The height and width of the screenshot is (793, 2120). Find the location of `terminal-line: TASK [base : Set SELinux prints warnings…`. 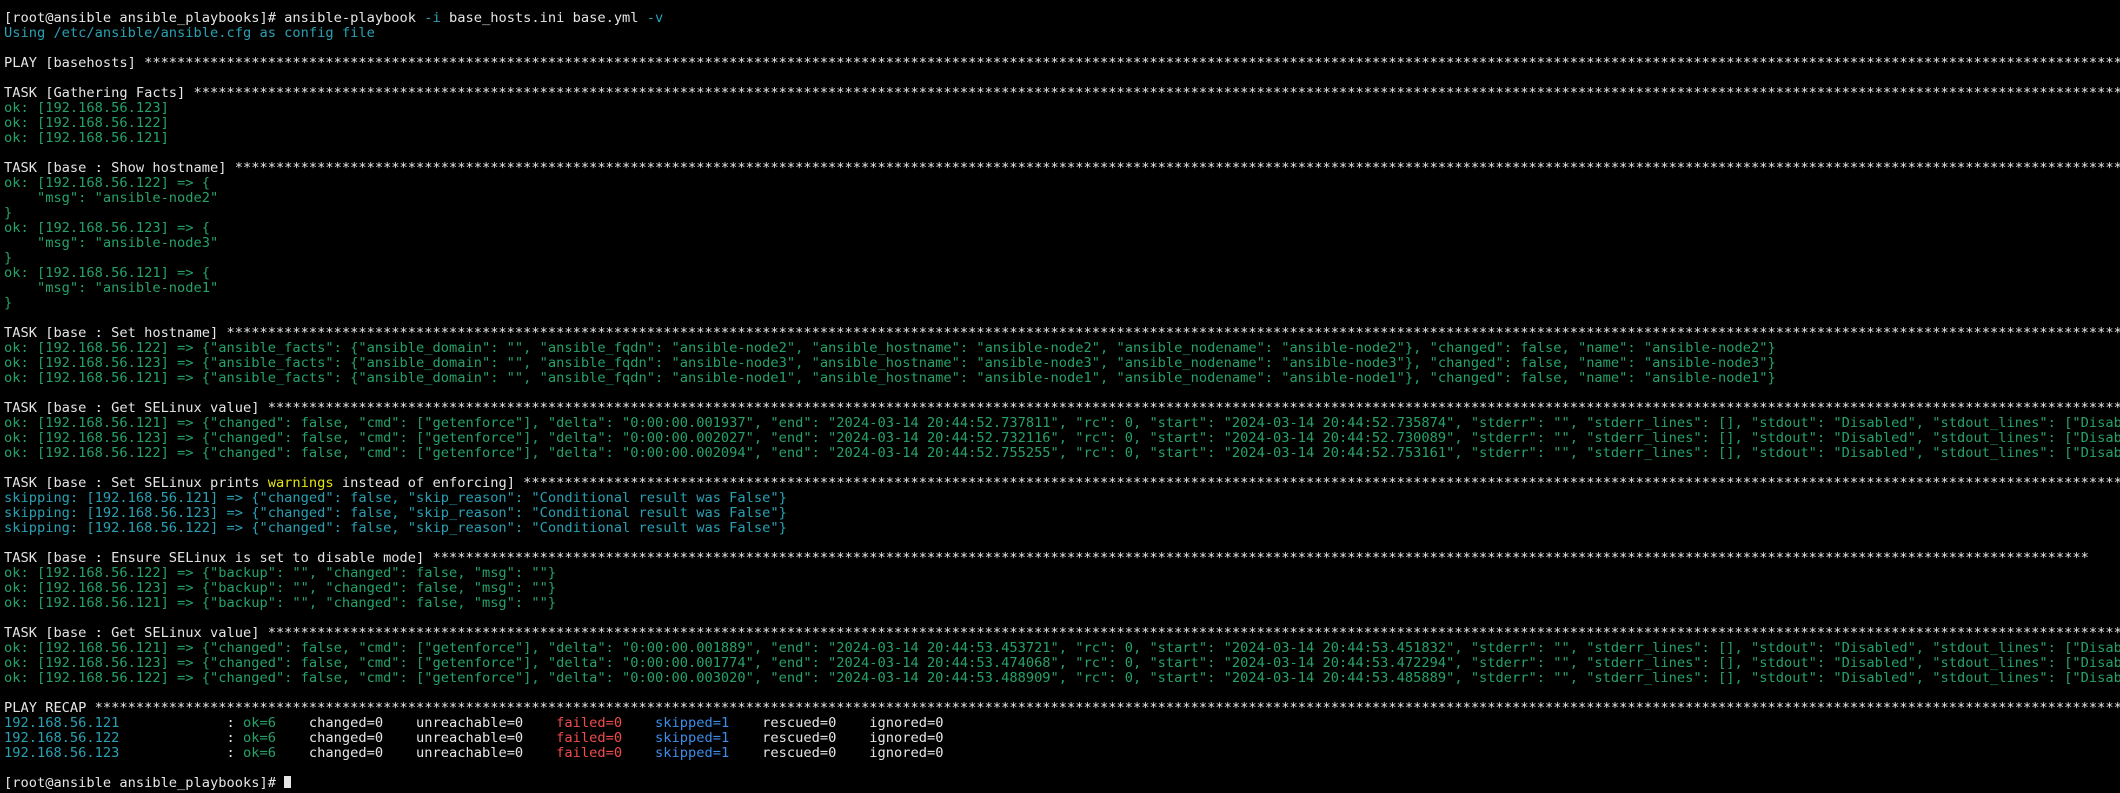

terminal-line: TASK [base : Set SELinux prints warnings… is located at coordinates (1062, 483).